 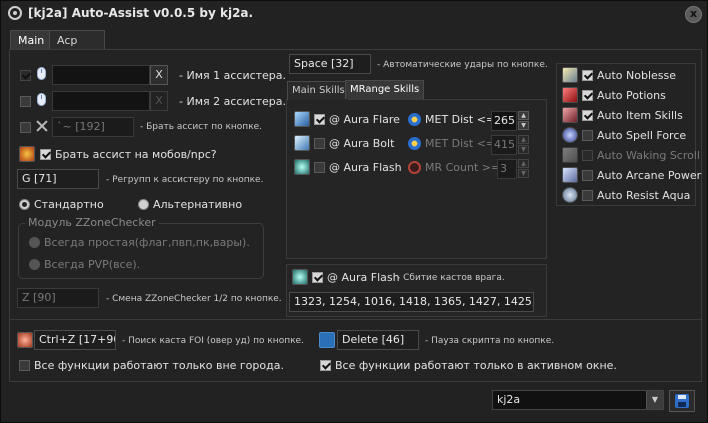 What do you see at coordinates (34, 242) in the screenshot?
I see `radio-zzone-simple` at bounding box center [34, 242].